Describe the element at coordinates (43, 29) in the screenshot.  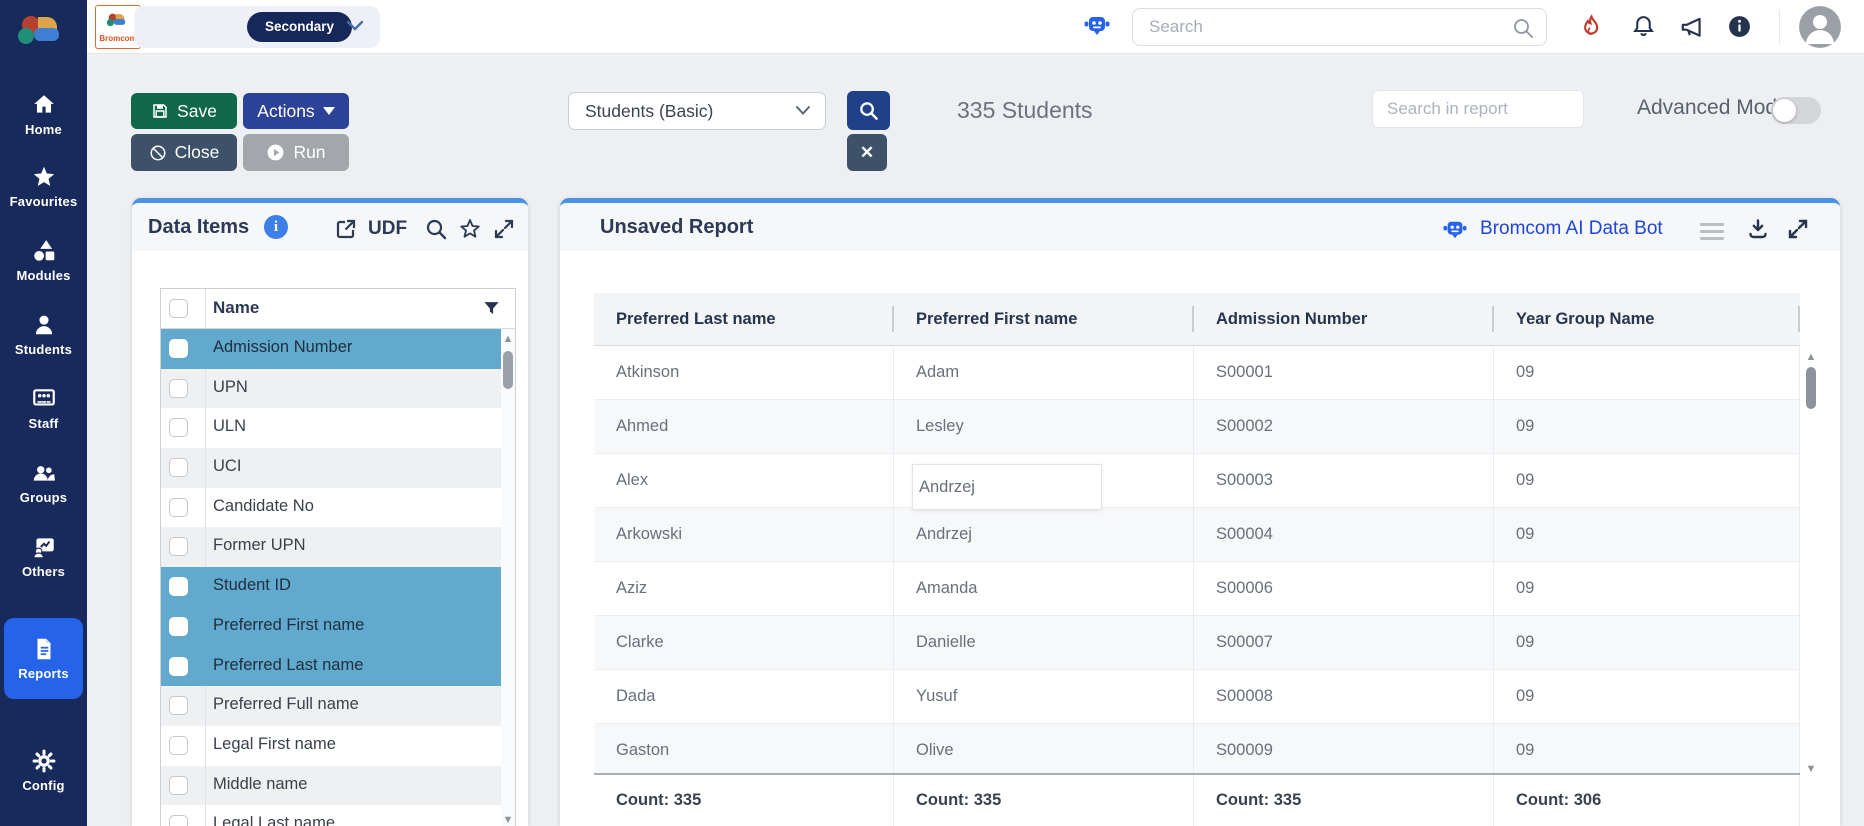
I see `bromcom-cloud-logo` at that location.